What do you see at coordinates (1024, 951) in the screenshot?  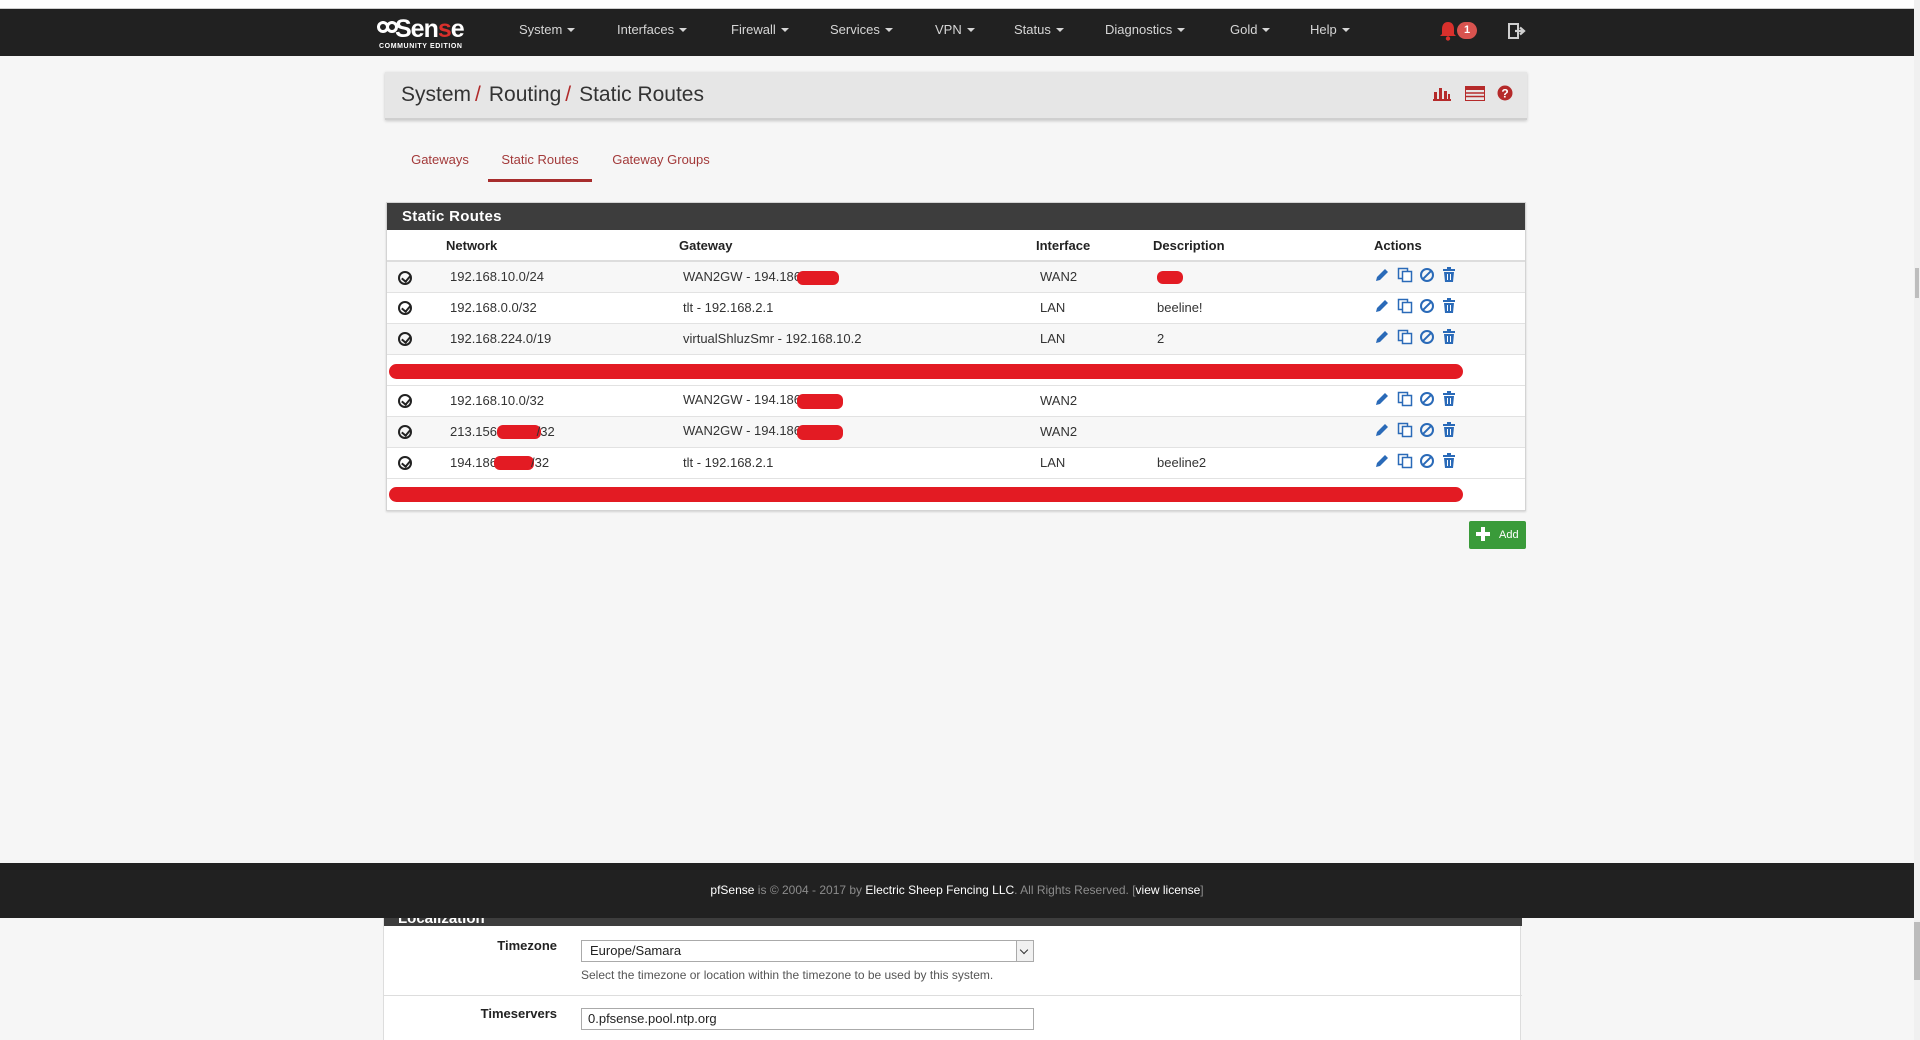 I see `chevron-down-icon` at bounding box center [1024, 951].